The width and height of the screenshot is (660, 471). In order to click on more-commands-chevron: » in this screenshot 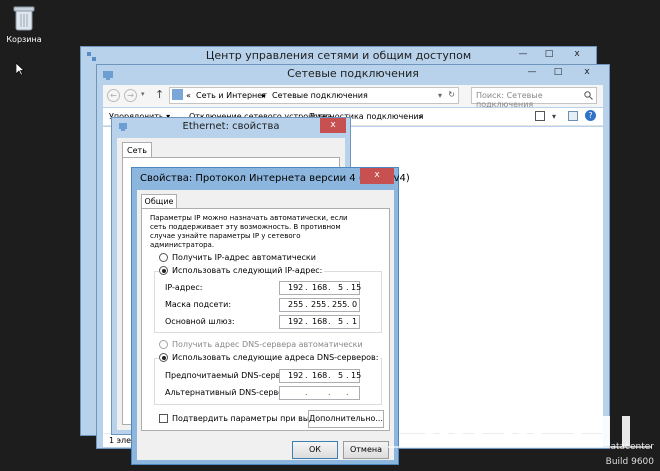, I will do `click(420, 116)`.